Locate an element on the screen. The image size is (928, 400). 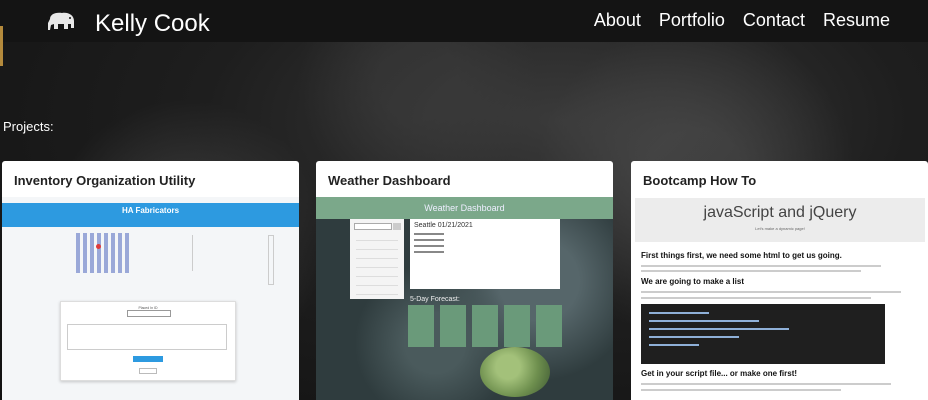
thumb-secondary-button is located at coordinates (148, 371).